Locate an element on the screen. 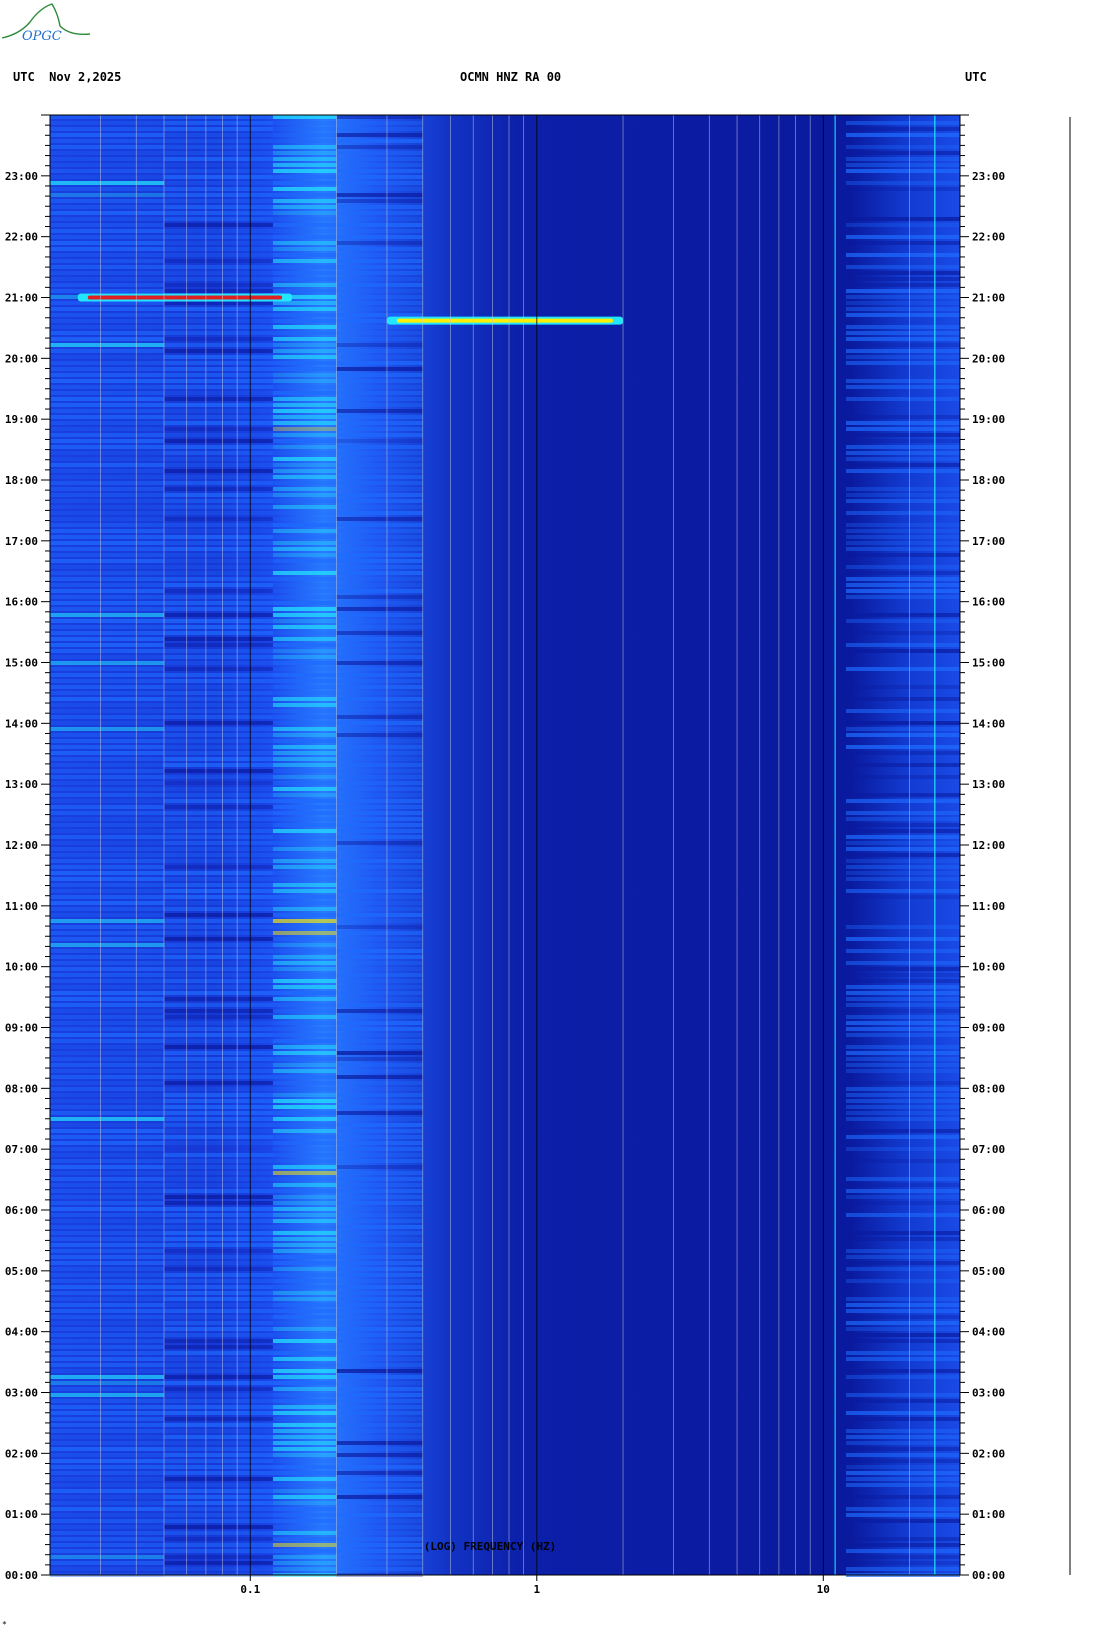 The width and height of the screenshot is (1102, 1634). y-tick-label-right: 05:00 is located at coordinates (988, 1271).